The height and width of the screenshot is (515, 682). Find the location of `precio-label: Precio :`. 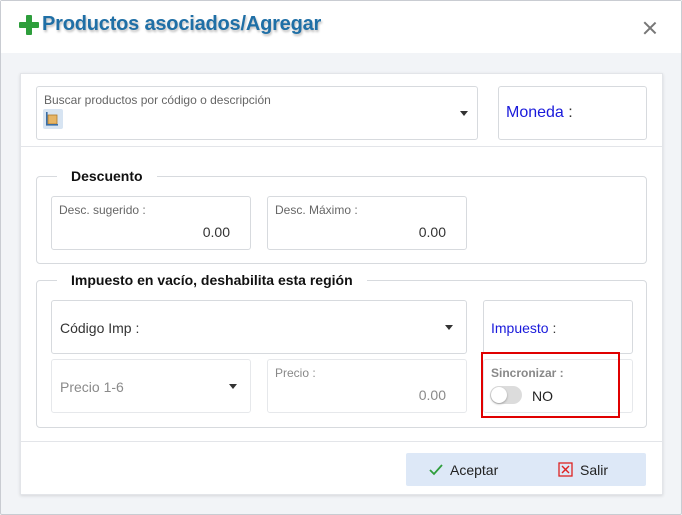

precio-label: Precio : is located at coordinates (295, 373).